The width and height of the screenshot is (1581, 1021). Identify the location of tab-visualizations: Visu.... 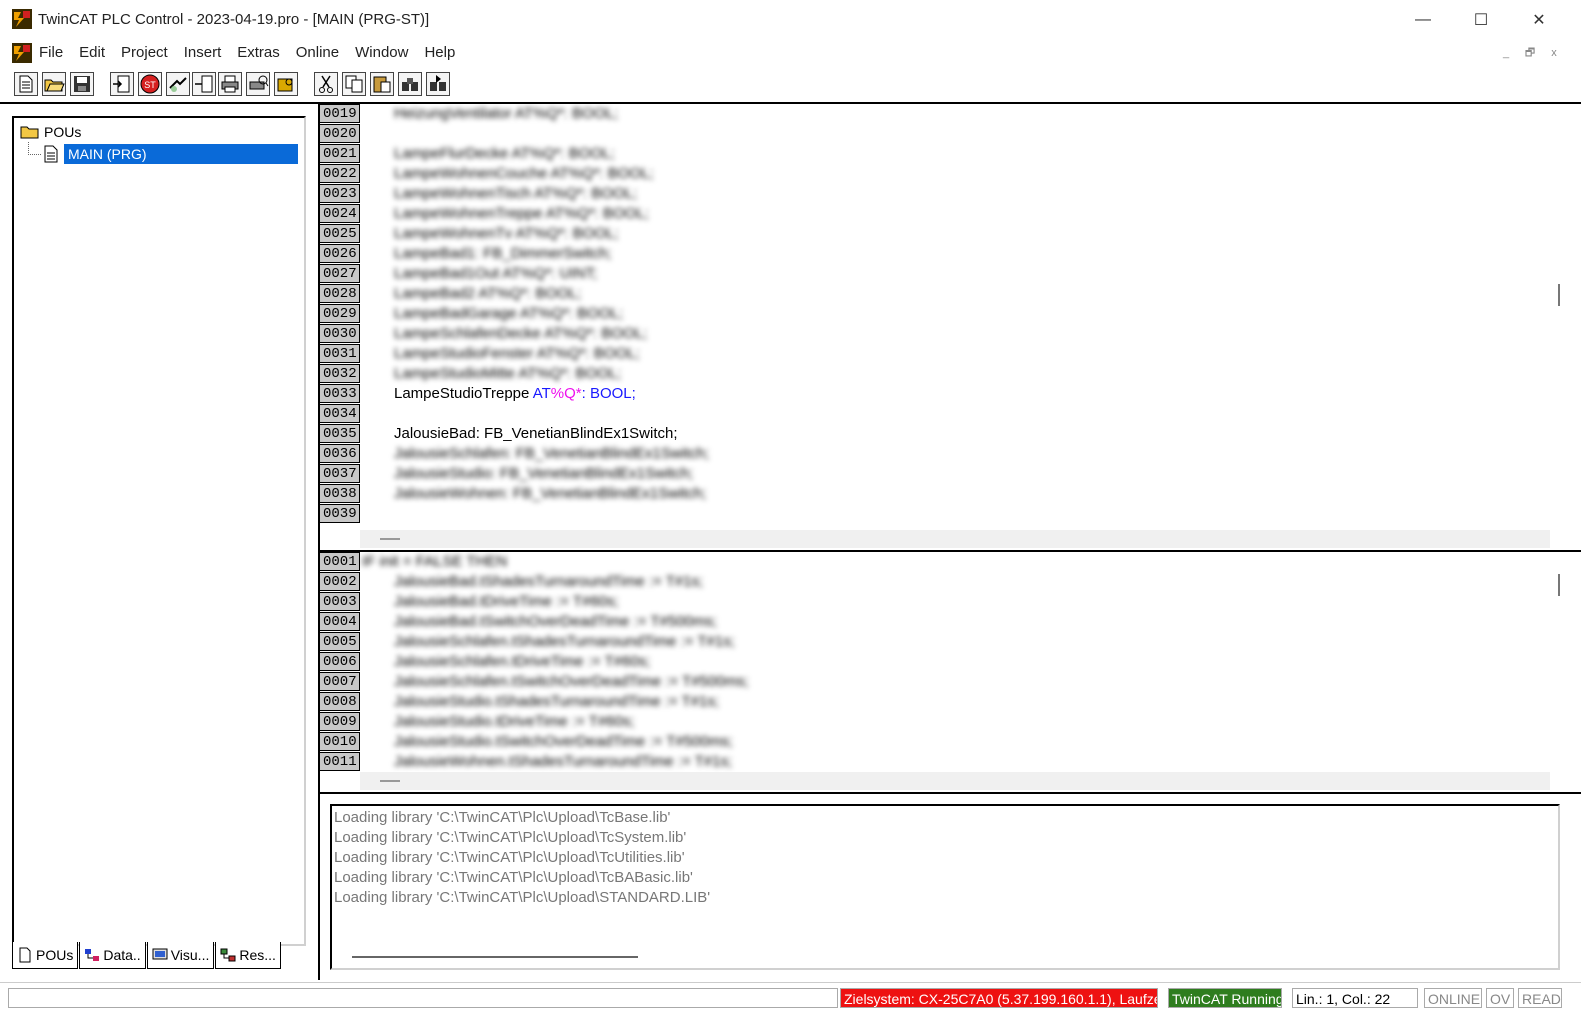
(180, 955).